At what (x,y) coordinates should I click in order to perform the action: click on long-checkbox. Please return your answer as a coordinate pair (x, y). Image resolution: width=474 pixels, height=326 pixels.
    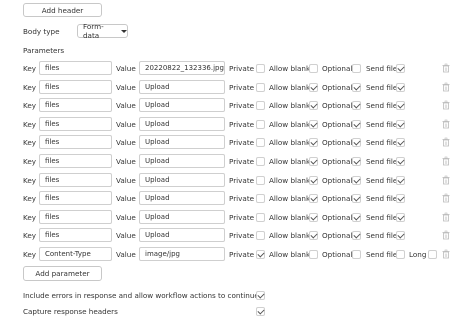
    Looking at the image, I should click on (432, 254).